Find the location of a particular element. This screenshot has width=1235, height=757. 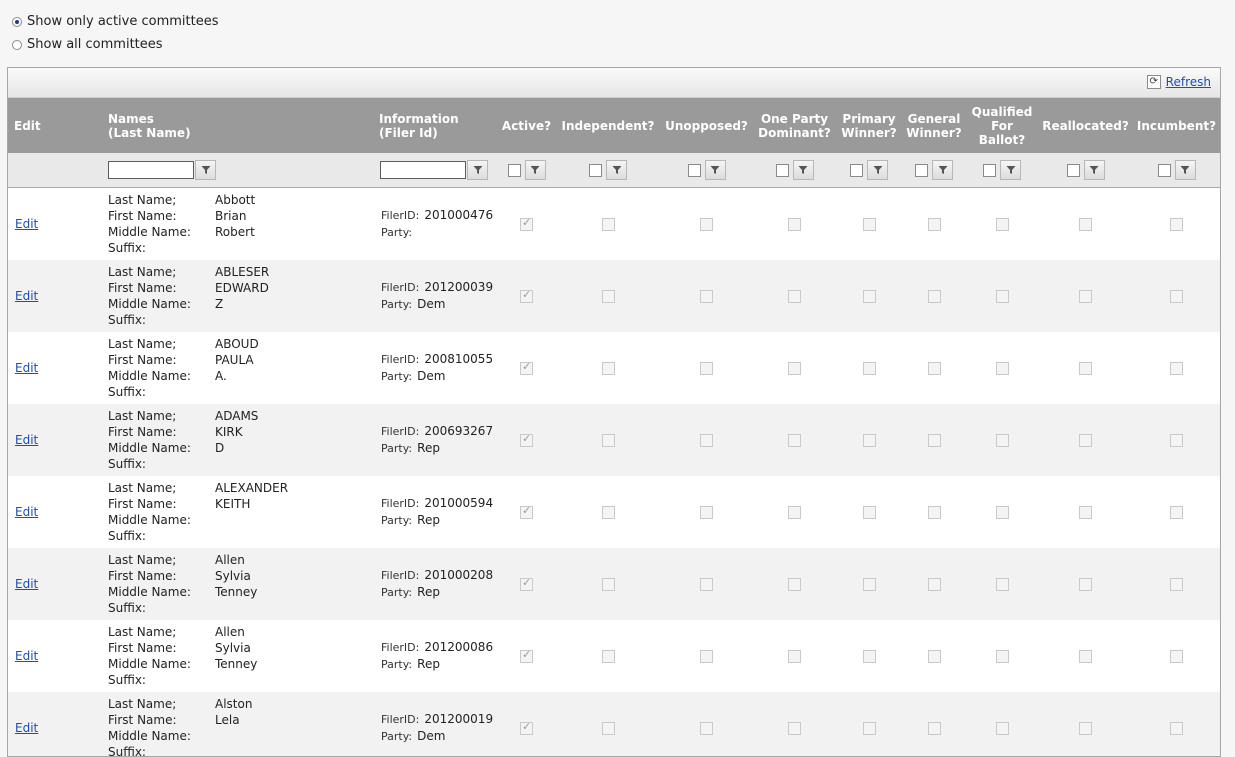

col-header-edit: Edit is located at coordinates (58, 125).